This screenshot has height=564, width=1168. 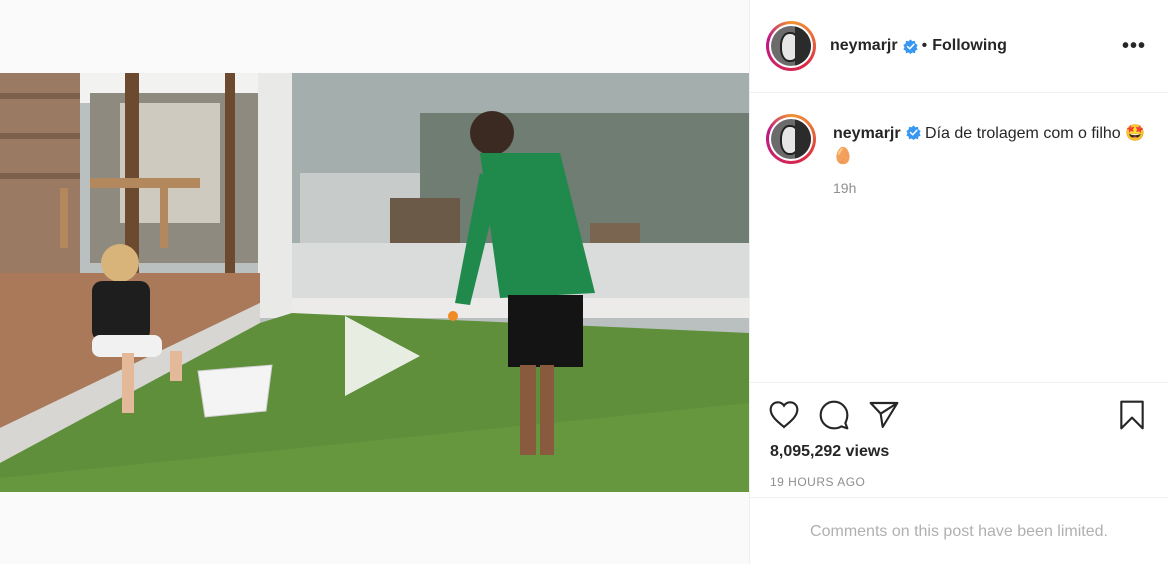 What do you see at coordinates (784, 415) in the screenshot?
I see `heart-icon` at bounding box center [784, 415].